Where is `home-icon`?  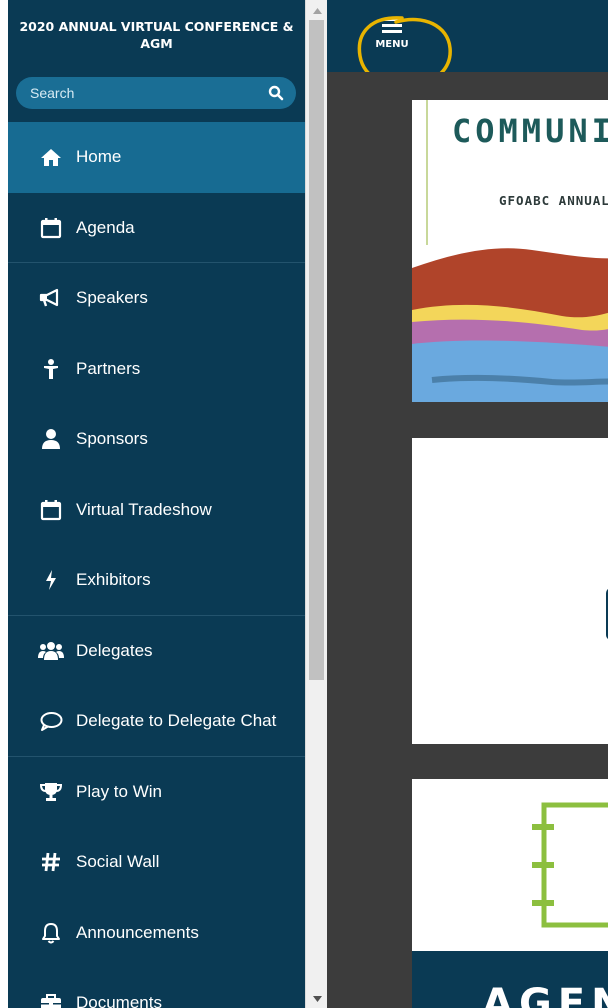 home-icon is located at coordinates (51, 157).